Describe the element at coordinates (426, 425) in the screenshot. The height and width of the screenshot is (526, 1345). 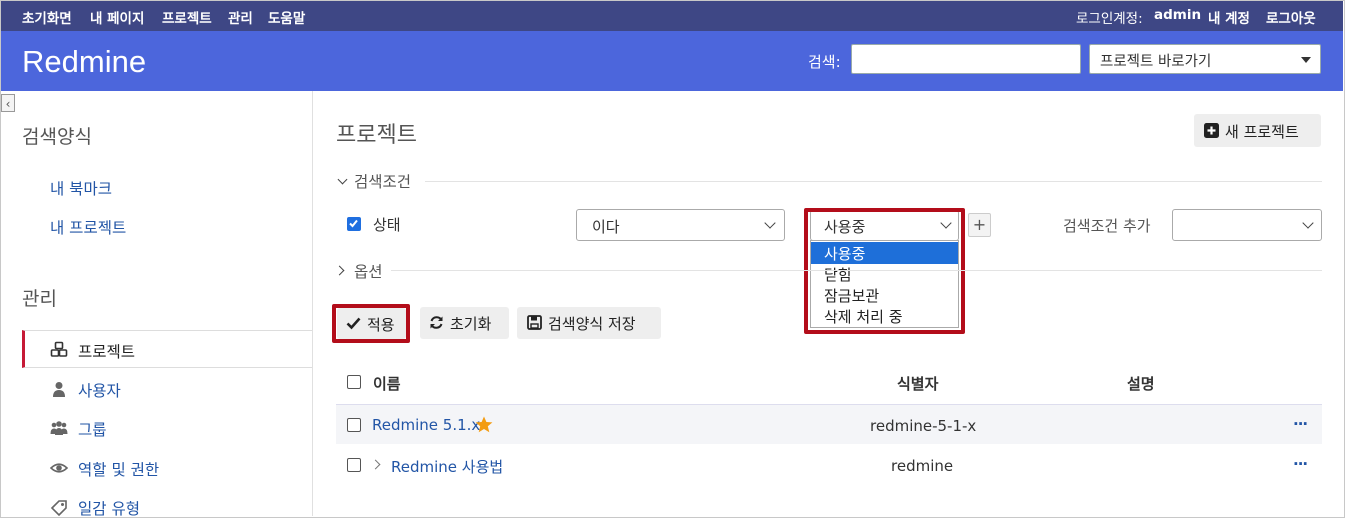
I see `project-link: Redmine 5.1.x` at that location.